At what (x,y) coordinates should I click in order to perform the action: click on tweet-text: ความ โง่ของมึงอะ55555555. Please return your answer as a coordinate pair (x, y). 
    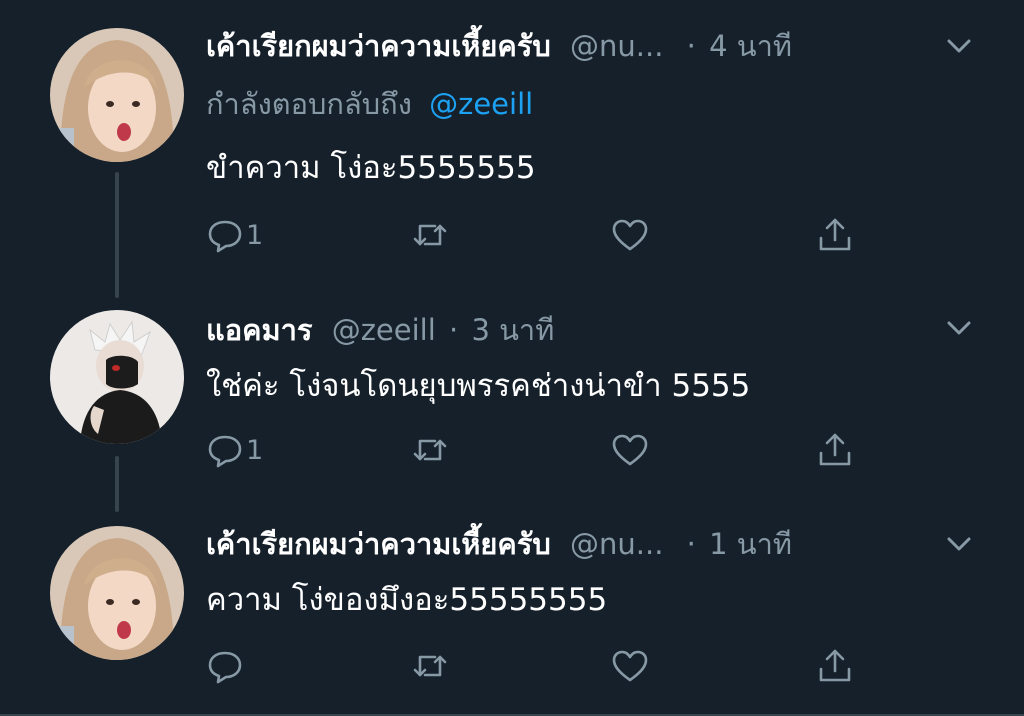
    Looking at the image, I should click on (407, 600).